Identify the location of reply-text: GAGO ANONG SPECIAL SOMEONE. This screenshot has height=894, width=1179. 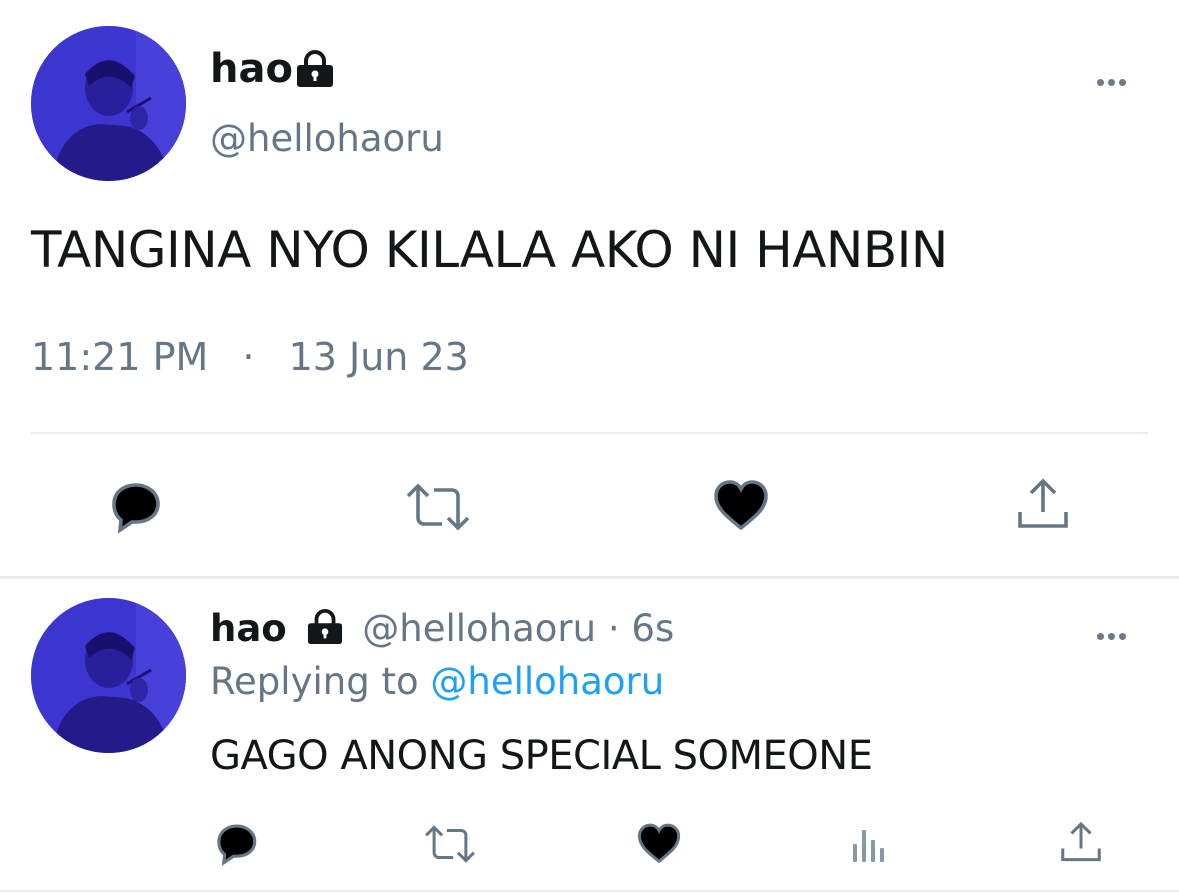
(541, 756).